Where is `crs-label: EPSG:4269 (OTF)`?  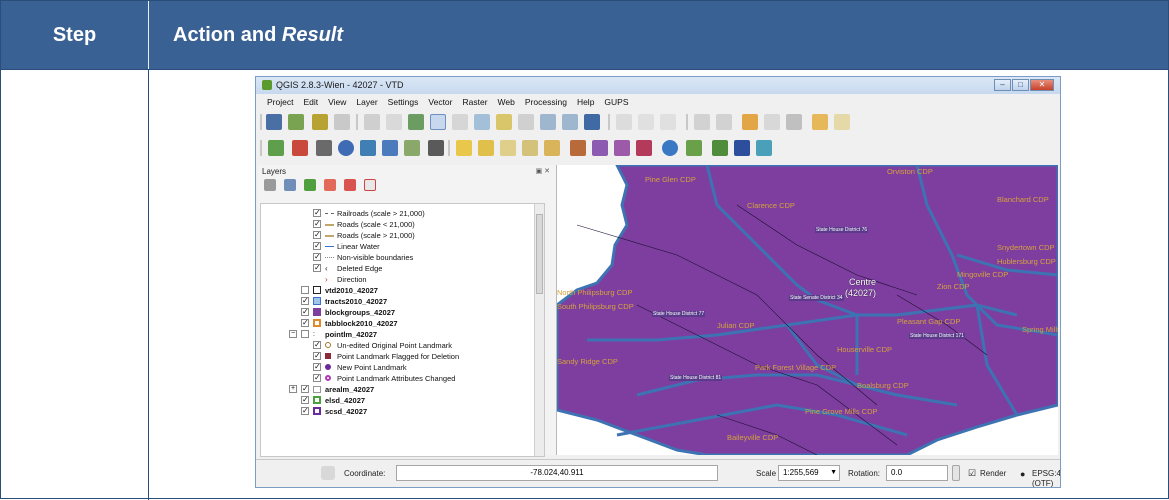 crs-label: EPSG:4269 (OTF) is located at coordinates (1046, 478).